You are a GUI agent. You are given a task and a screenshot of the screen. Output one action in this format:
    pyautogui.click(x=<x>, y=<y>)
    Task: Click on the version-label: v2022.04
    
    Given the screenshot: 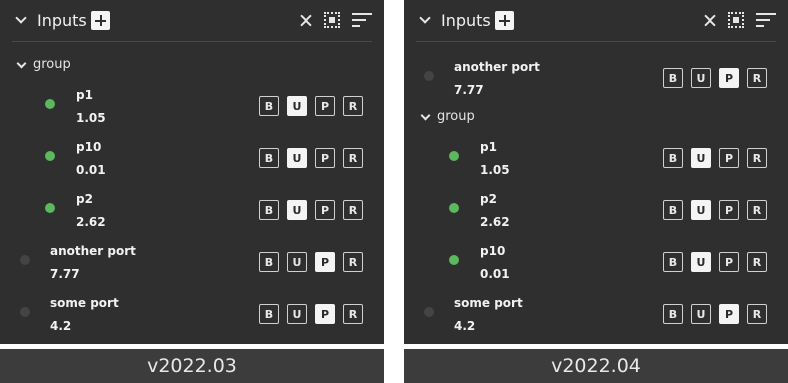 What is the action you would take?
    pyautogui.click(x=596, y=366)
    